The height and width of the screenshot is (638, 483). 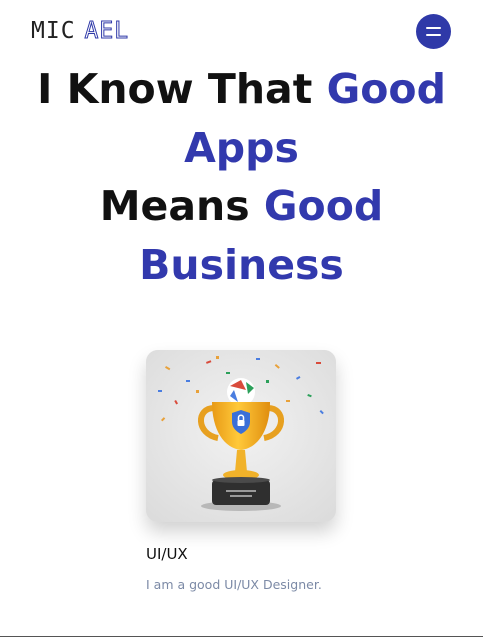 What do you see at coordinates (234, 584) in the screenshot?
I see `service-card-description: I am a good UI/UX Designer.` at bounding box center [234, 584].